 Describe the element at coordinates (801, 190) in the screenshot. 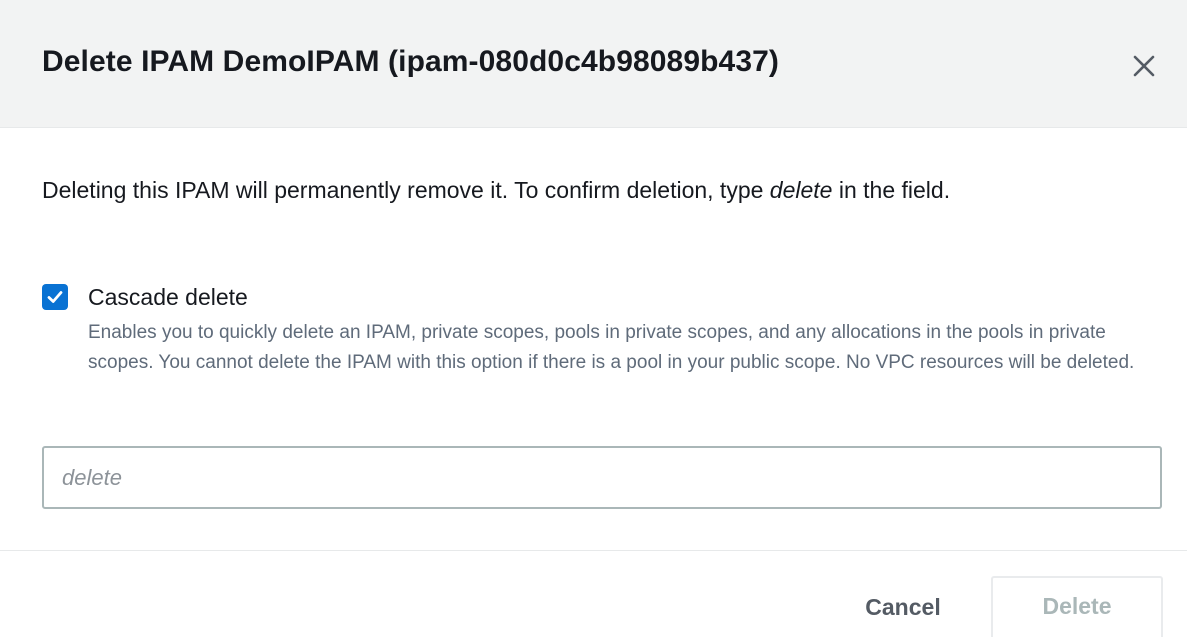

I see `description-keyword: delete` at that location.